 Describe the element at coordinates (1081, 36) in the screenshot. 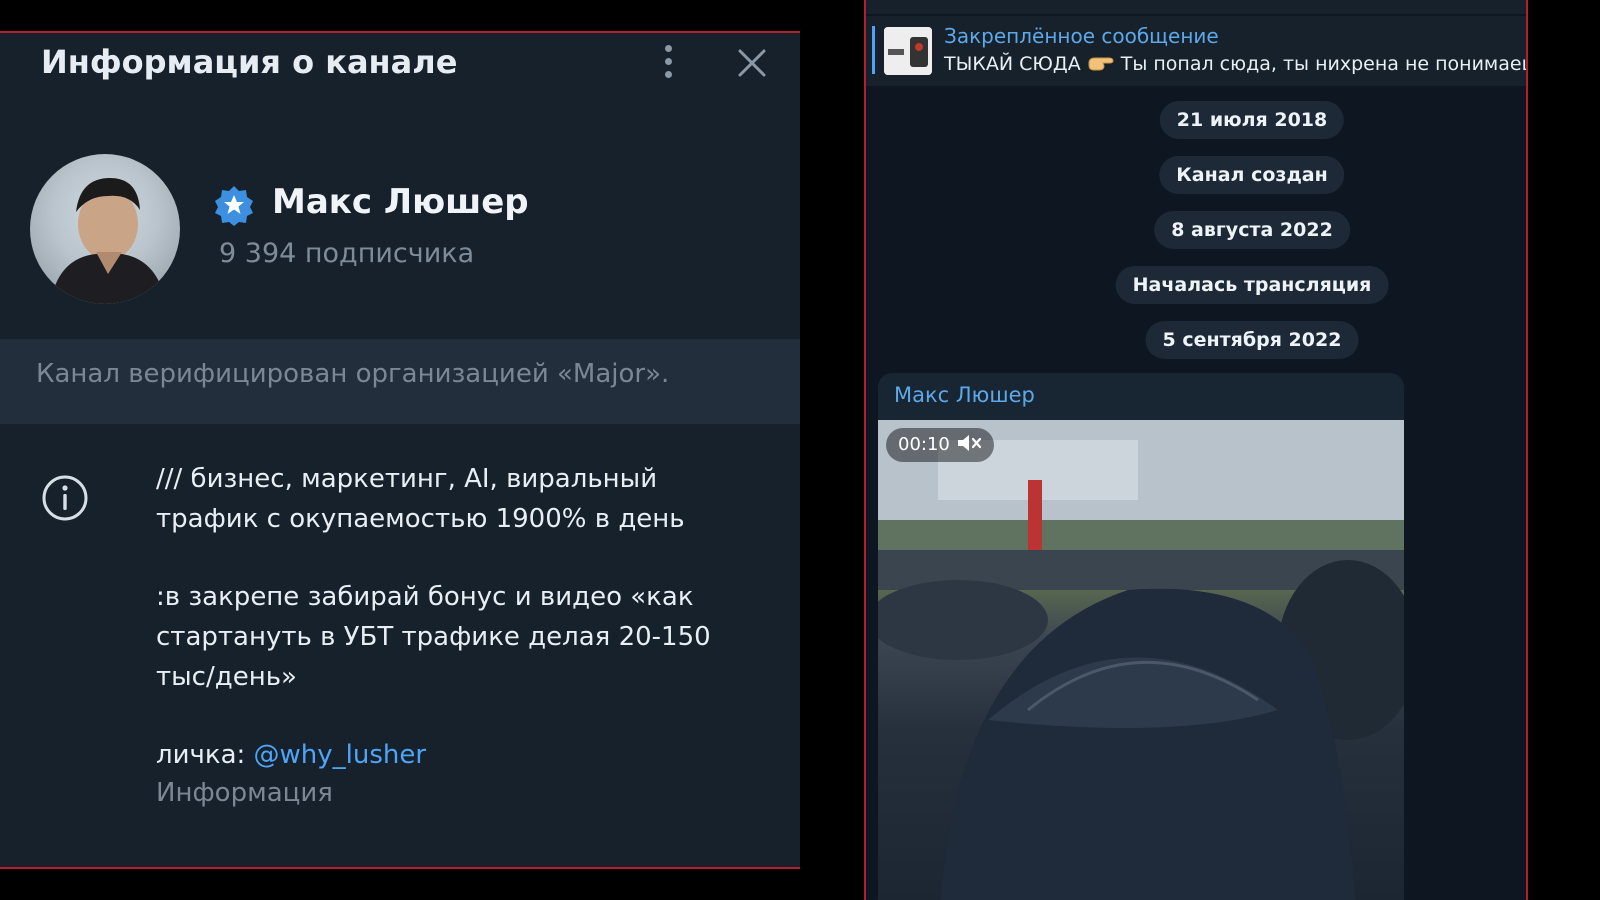

I see `pinned-title: Закреплённое сообщение` at that location.